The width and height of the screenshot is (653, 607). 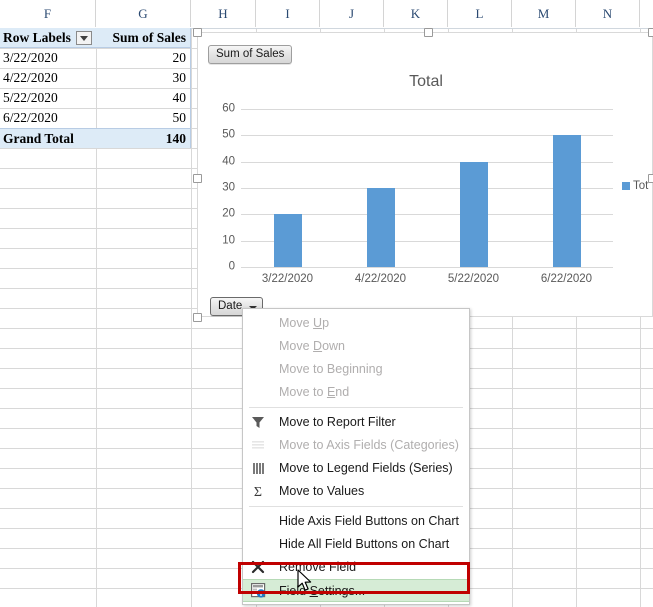 What do you see at coordinates (259, 445) in the screenshot?
I see `axis-fields-icon` at bounding box center [259, 445].